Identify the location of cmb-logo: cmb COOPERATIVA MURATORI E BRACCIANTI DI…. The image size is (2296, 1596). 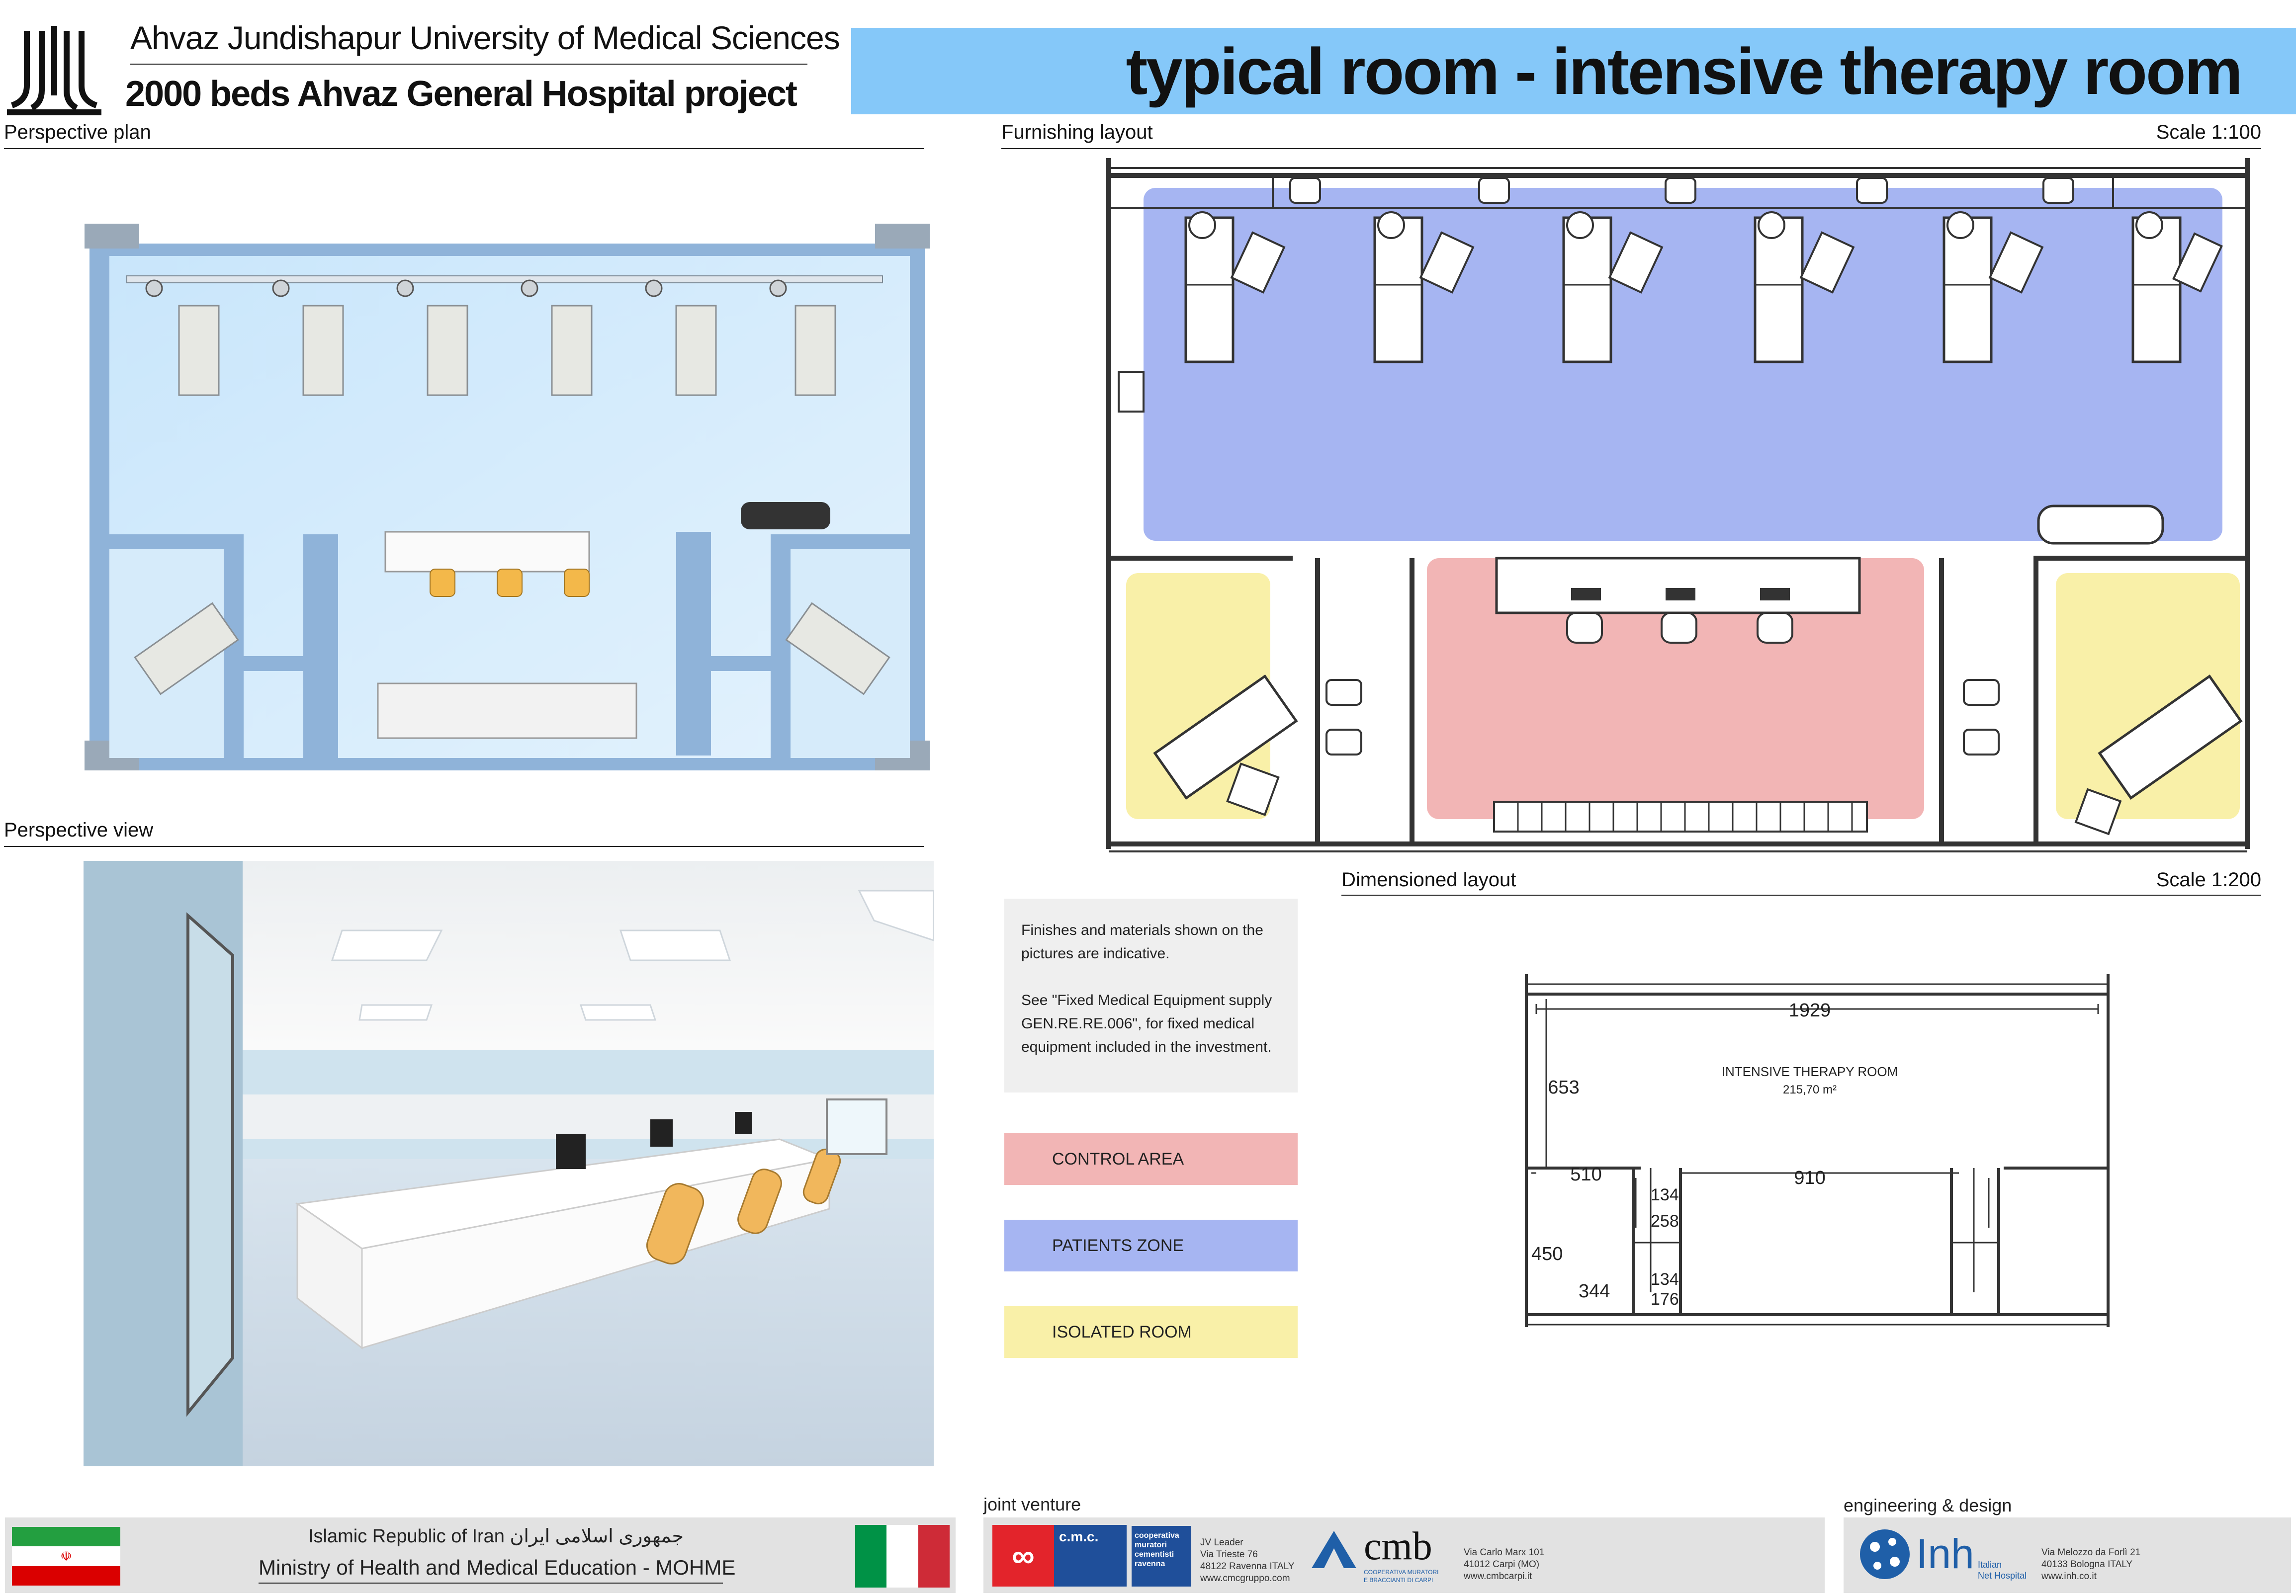
(1381, 1555).